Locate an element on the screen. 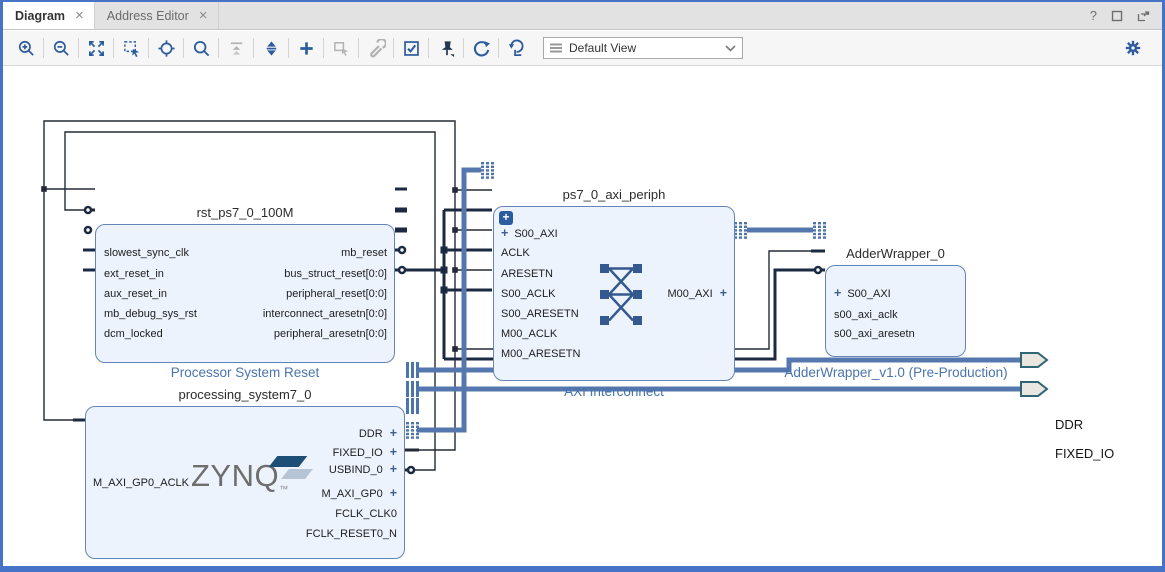 The image size is (1165, 572). port-fclk-clk0: FCLK_CLK0 is located at coordinates (325, 514).